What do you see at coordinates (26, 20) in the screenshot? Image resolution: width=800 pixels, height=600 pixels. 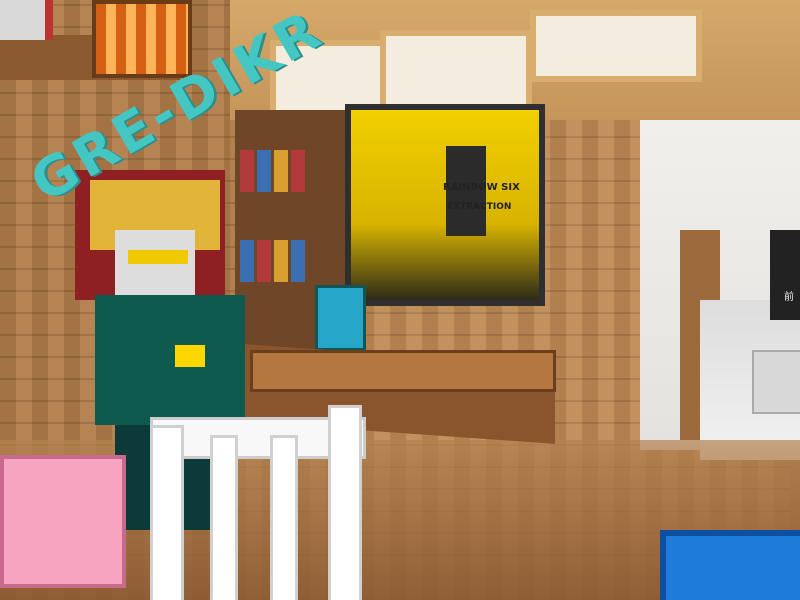 I see `red-item` at bounding box center [26, 20].